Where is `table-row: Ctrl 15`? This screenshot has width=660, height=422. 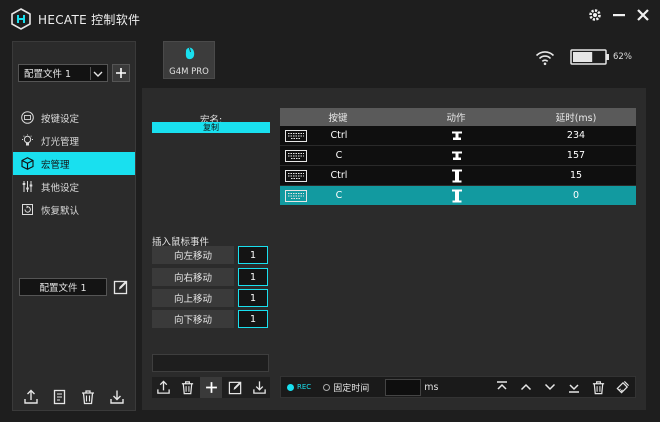
table-row: Ctrl 15 is located at coordinates (458, 176).